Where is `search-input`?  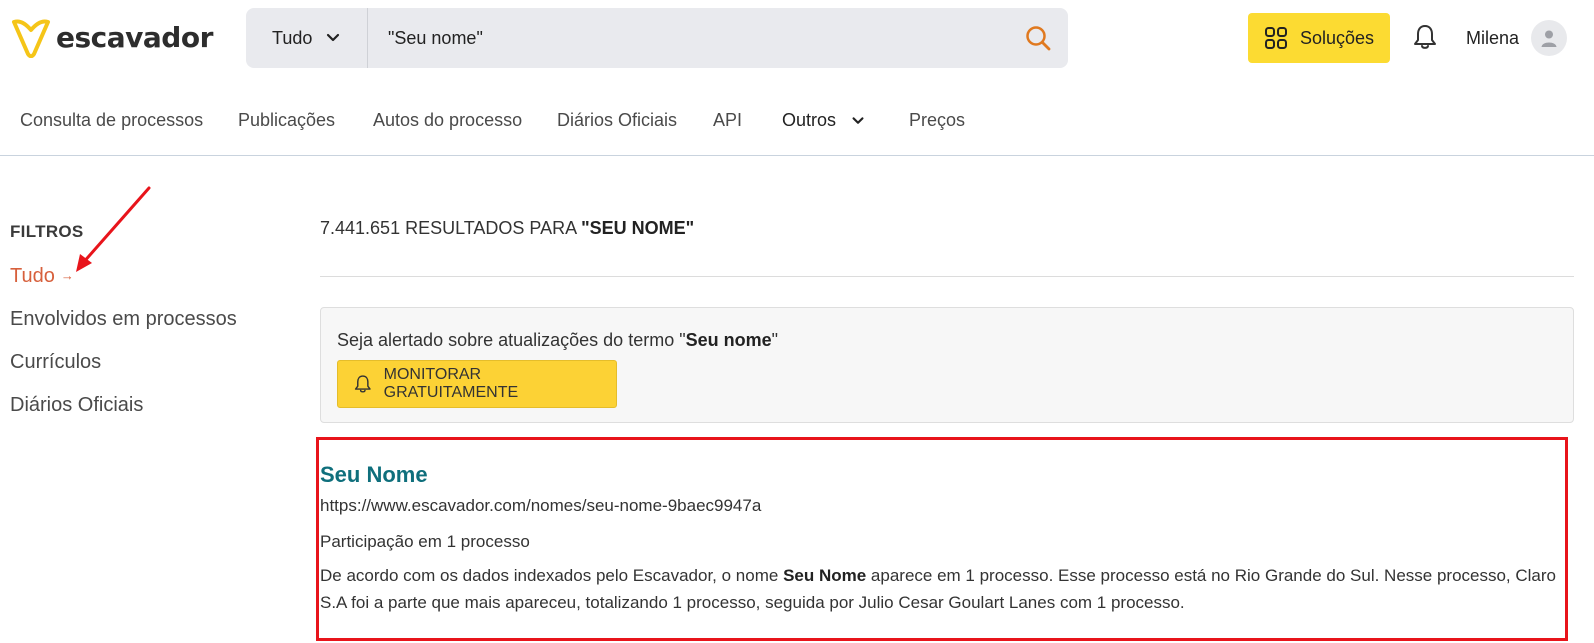
search-input is located at coordinates (688, 38).